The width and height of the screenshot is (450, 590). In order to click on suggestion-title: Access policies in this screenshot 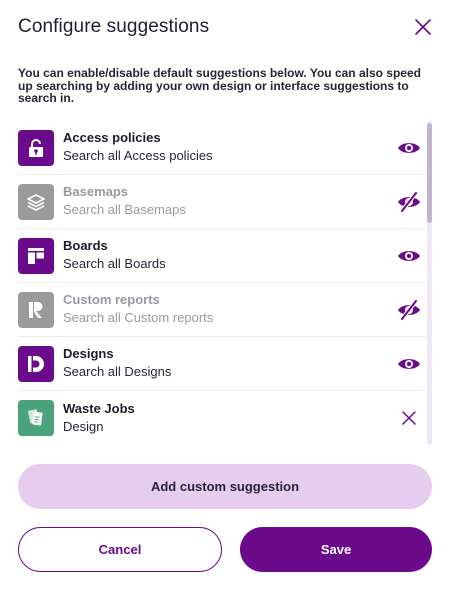, I will do `click(112, 137)`.